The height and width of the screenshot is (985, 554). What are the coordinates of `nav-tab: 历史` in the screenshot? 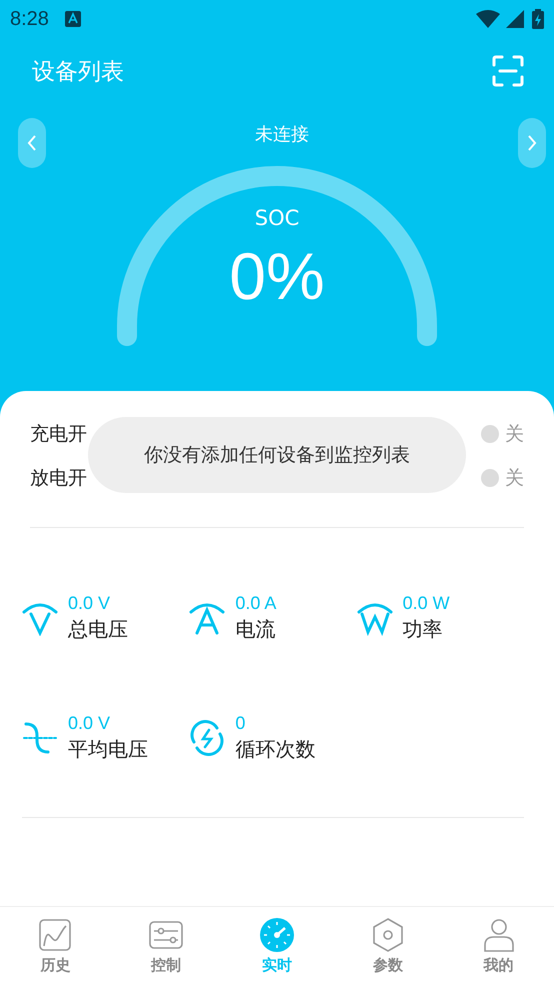 It's located at (55, 946).